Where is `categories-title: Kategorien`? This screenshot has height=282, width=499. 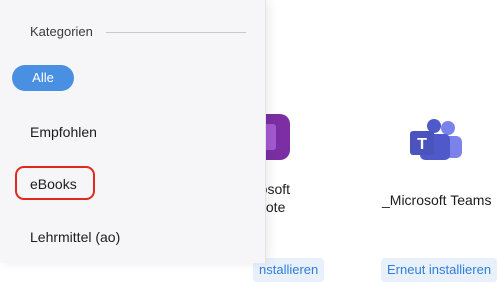 categories-title: Kategorien is located at coordinates (61, 31).